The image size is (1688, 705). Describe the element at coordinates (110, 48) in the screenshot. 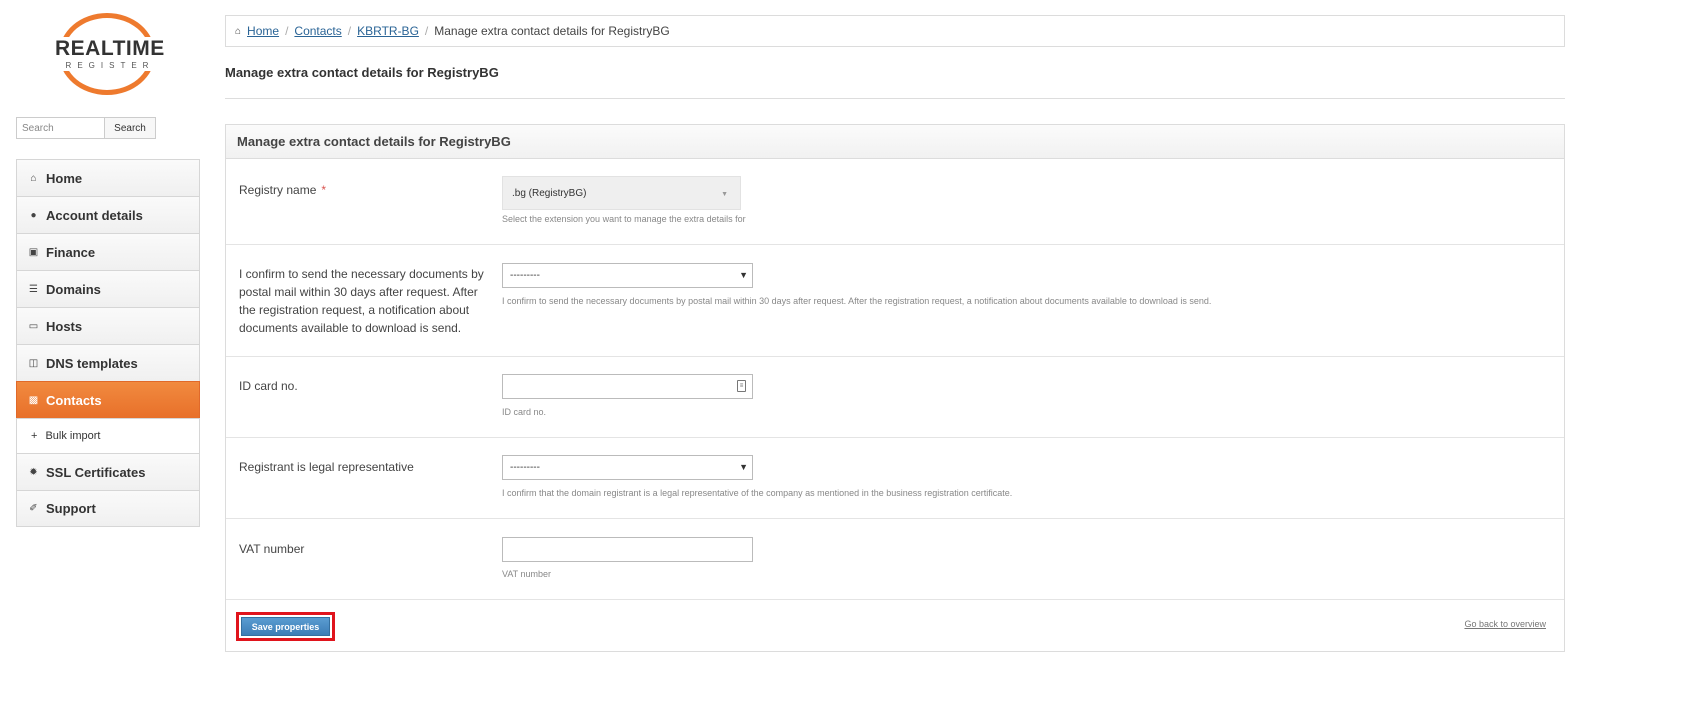

I see `logo-wordmark: REALTIME` at that location.